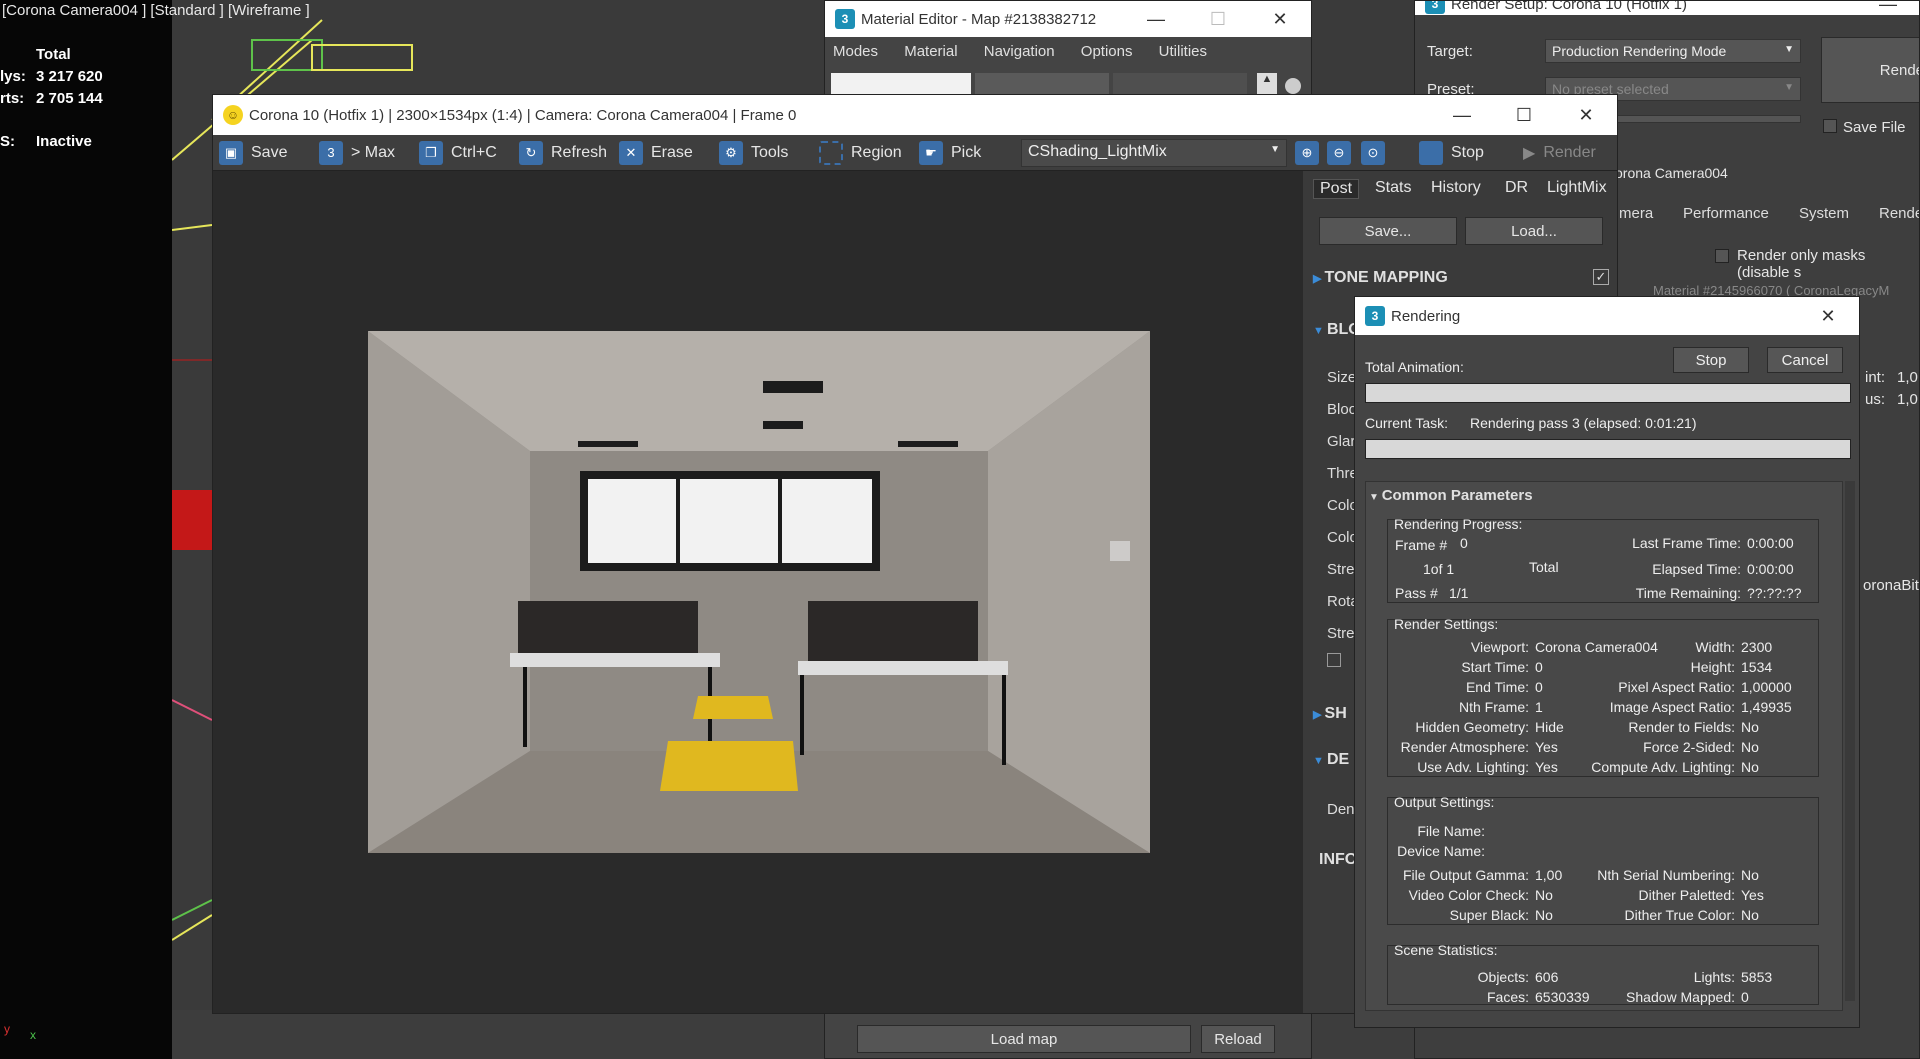 Image resolution: width=1920 pixels, height=1059 pixels. What do you see at coordinates (1805, 360) in the screenshot?
I see `rendering-cancel-button: Cancel` at bounding box center [1805, 360].